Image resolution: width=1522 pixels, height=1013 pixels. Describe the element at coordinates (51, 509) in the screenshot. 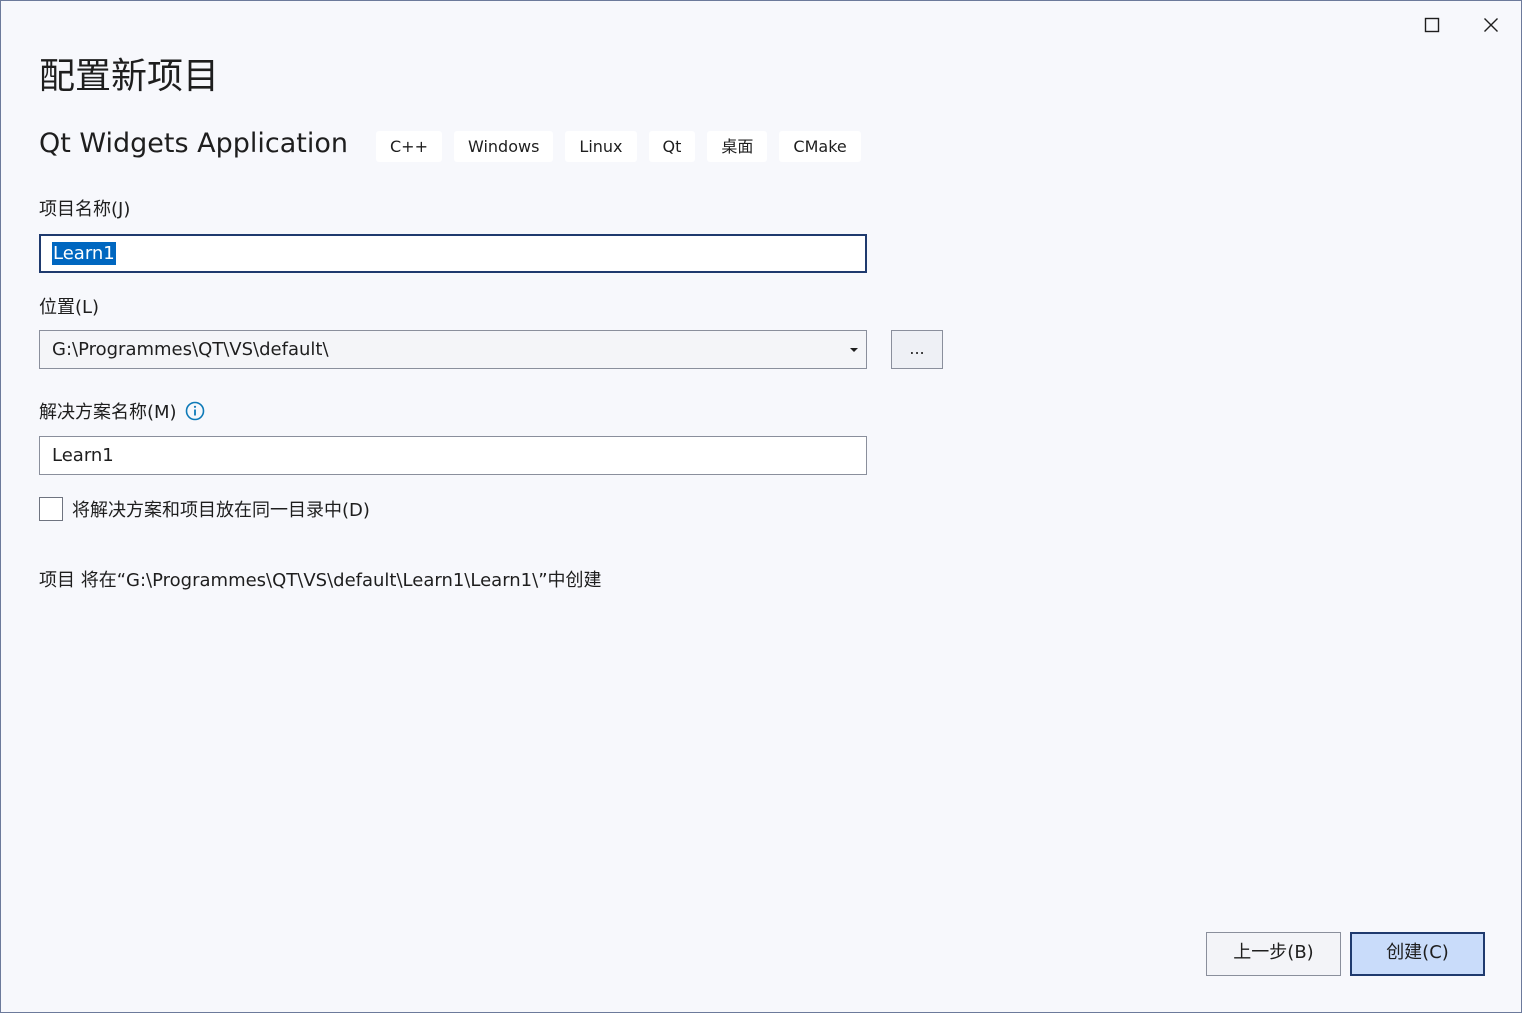

I see `same-directory-checkbox` at that location.